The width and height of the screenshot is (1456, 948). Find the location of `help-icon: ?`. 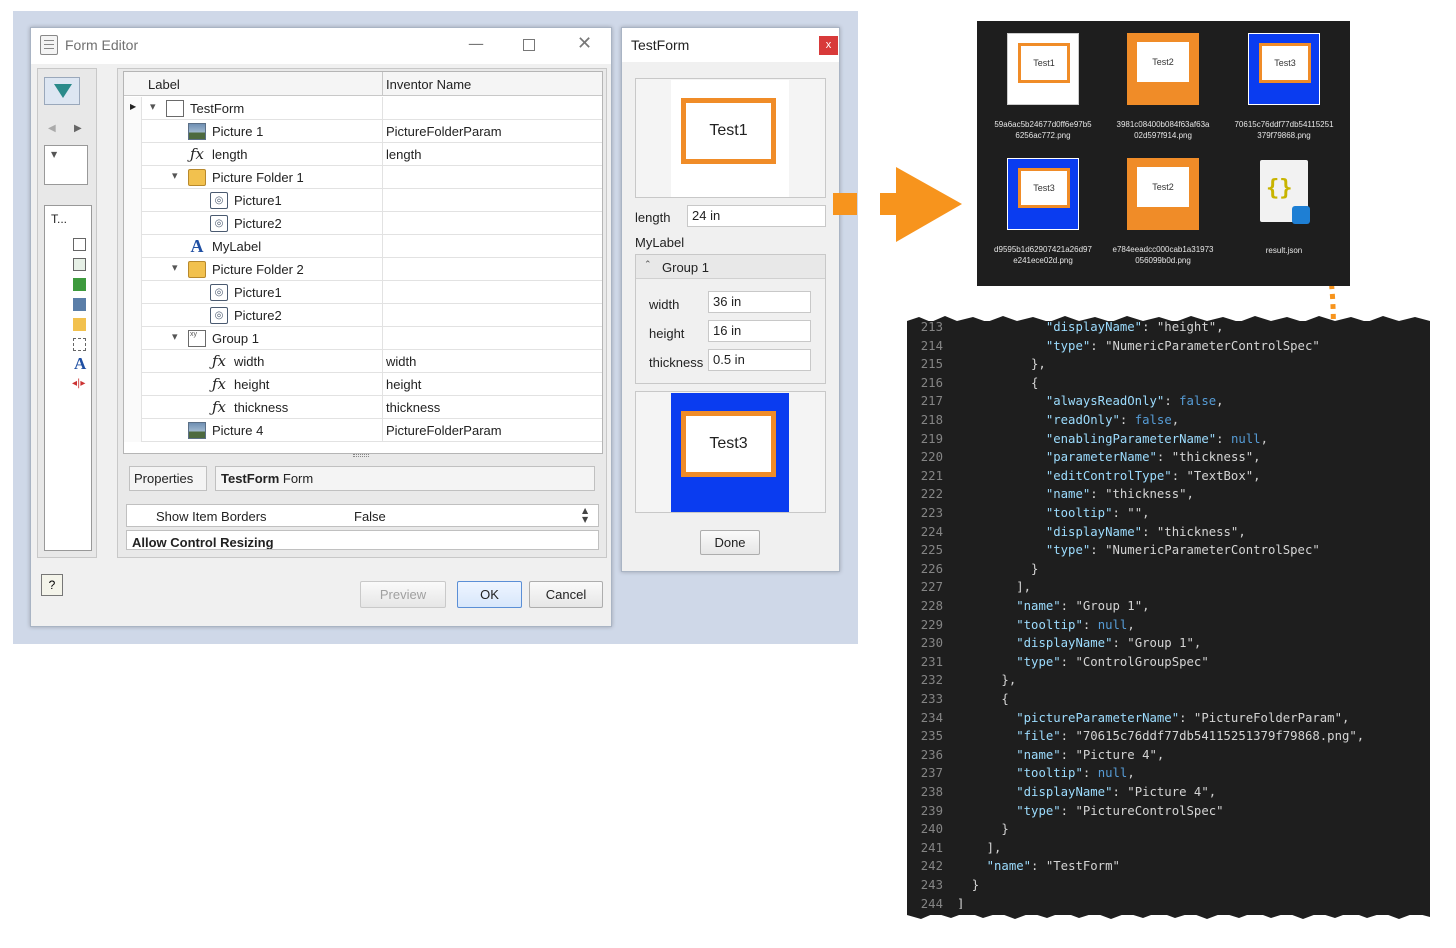

help-icon: ? is located at coordinates (52, 585).